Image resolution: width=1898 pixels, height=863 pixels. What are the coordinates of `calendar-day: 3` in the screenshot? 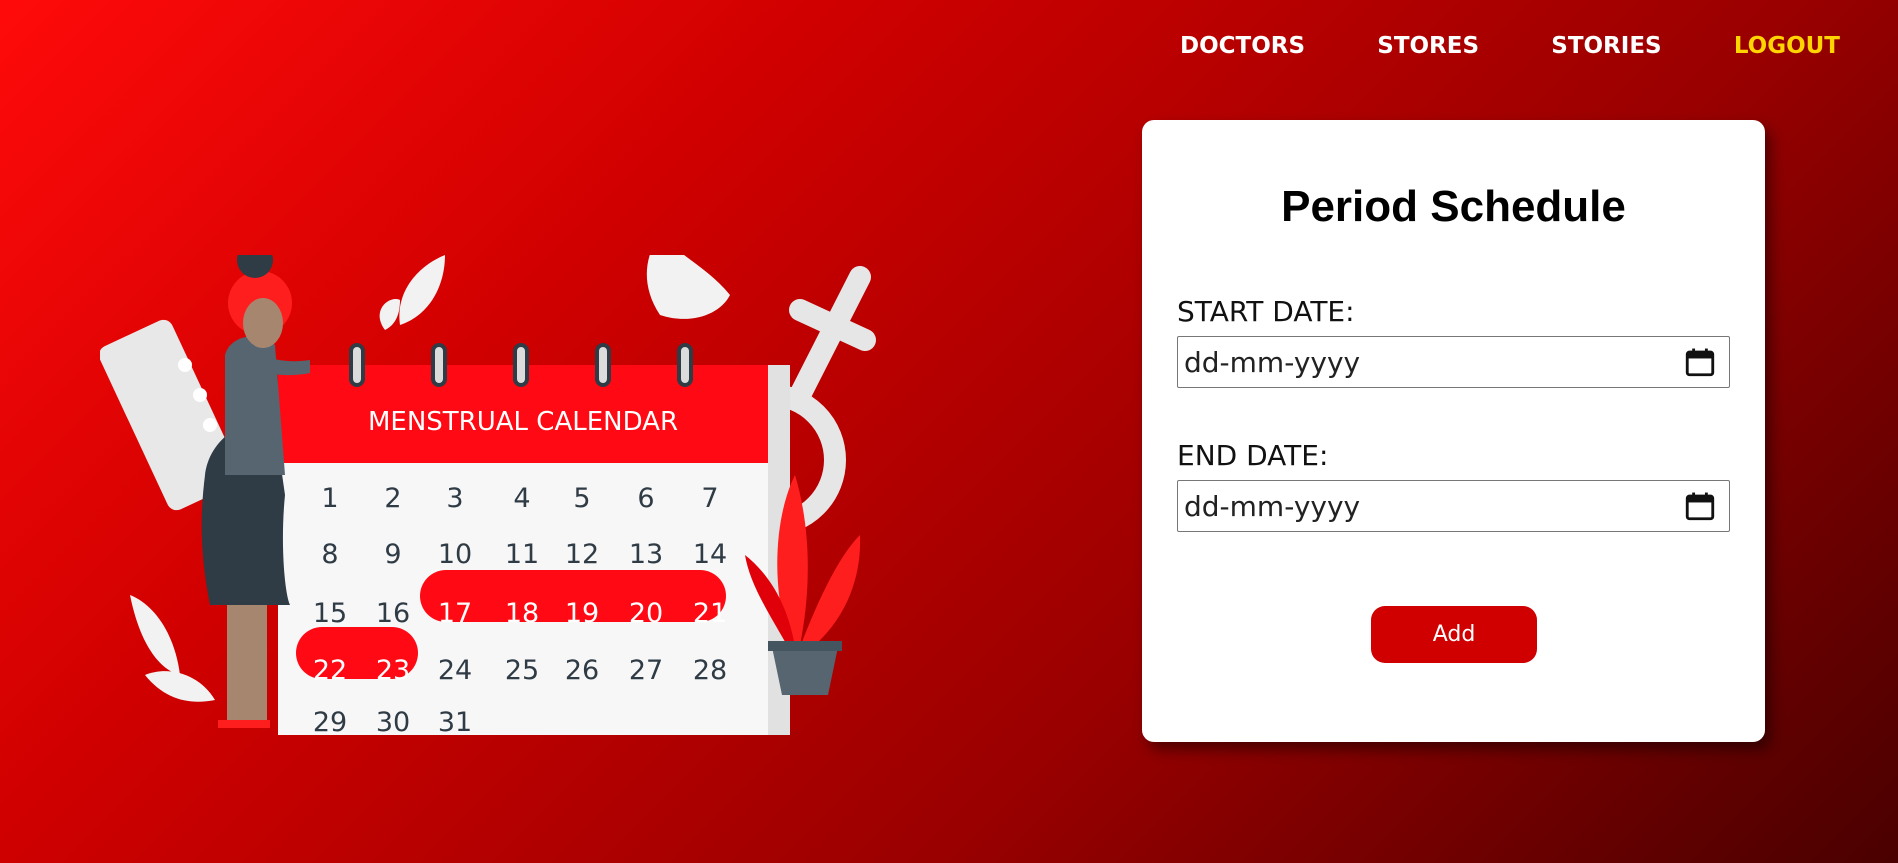 It's located at (454, 498).